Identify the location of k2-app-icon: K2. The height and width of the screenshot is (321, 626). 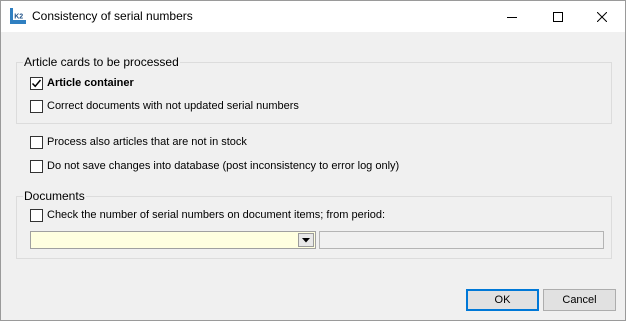
(18, 16).